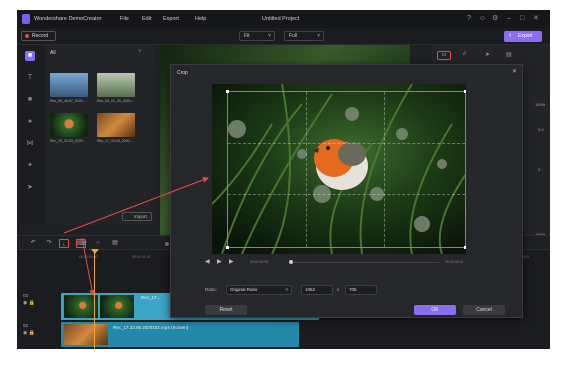 Image resolution: width=573 pixels, height=365 pixels. What do you see at coordinates (207, 261) in the screenshot?
I see `prev-frame-icon: ◀` at bounding box center [207, 261].